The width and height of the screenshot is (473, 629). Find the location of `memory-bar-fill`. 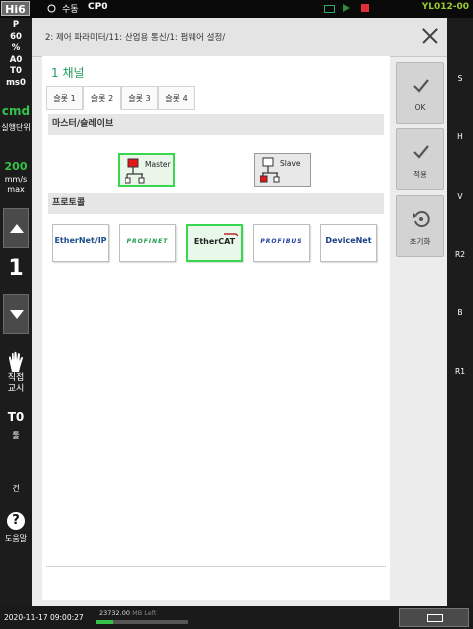

memory-bar-fill is located at coordinates (104, 622).